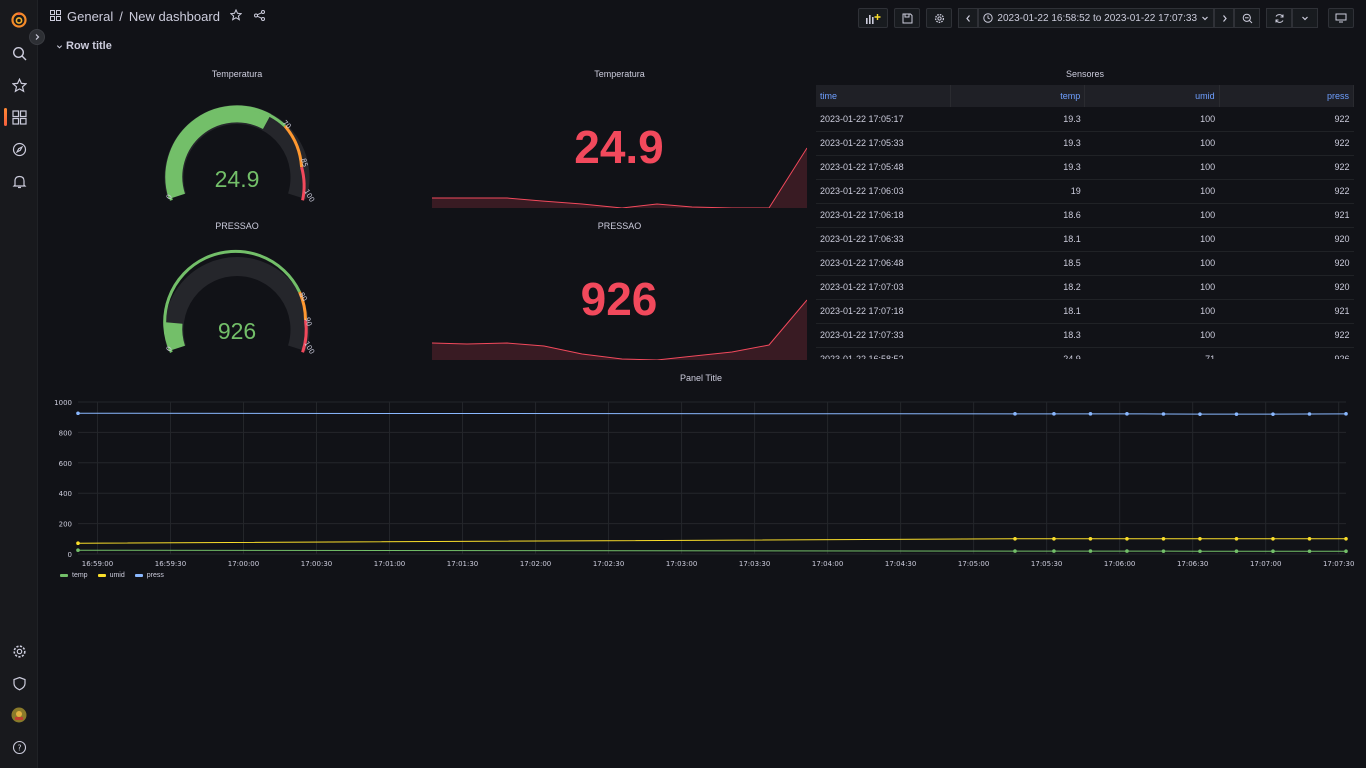  What do you see at coordinates (174, 16) in the screenshot?
I see `breadcrumb-dashboard-title: New dashboard` at bounding box center [174, 16].